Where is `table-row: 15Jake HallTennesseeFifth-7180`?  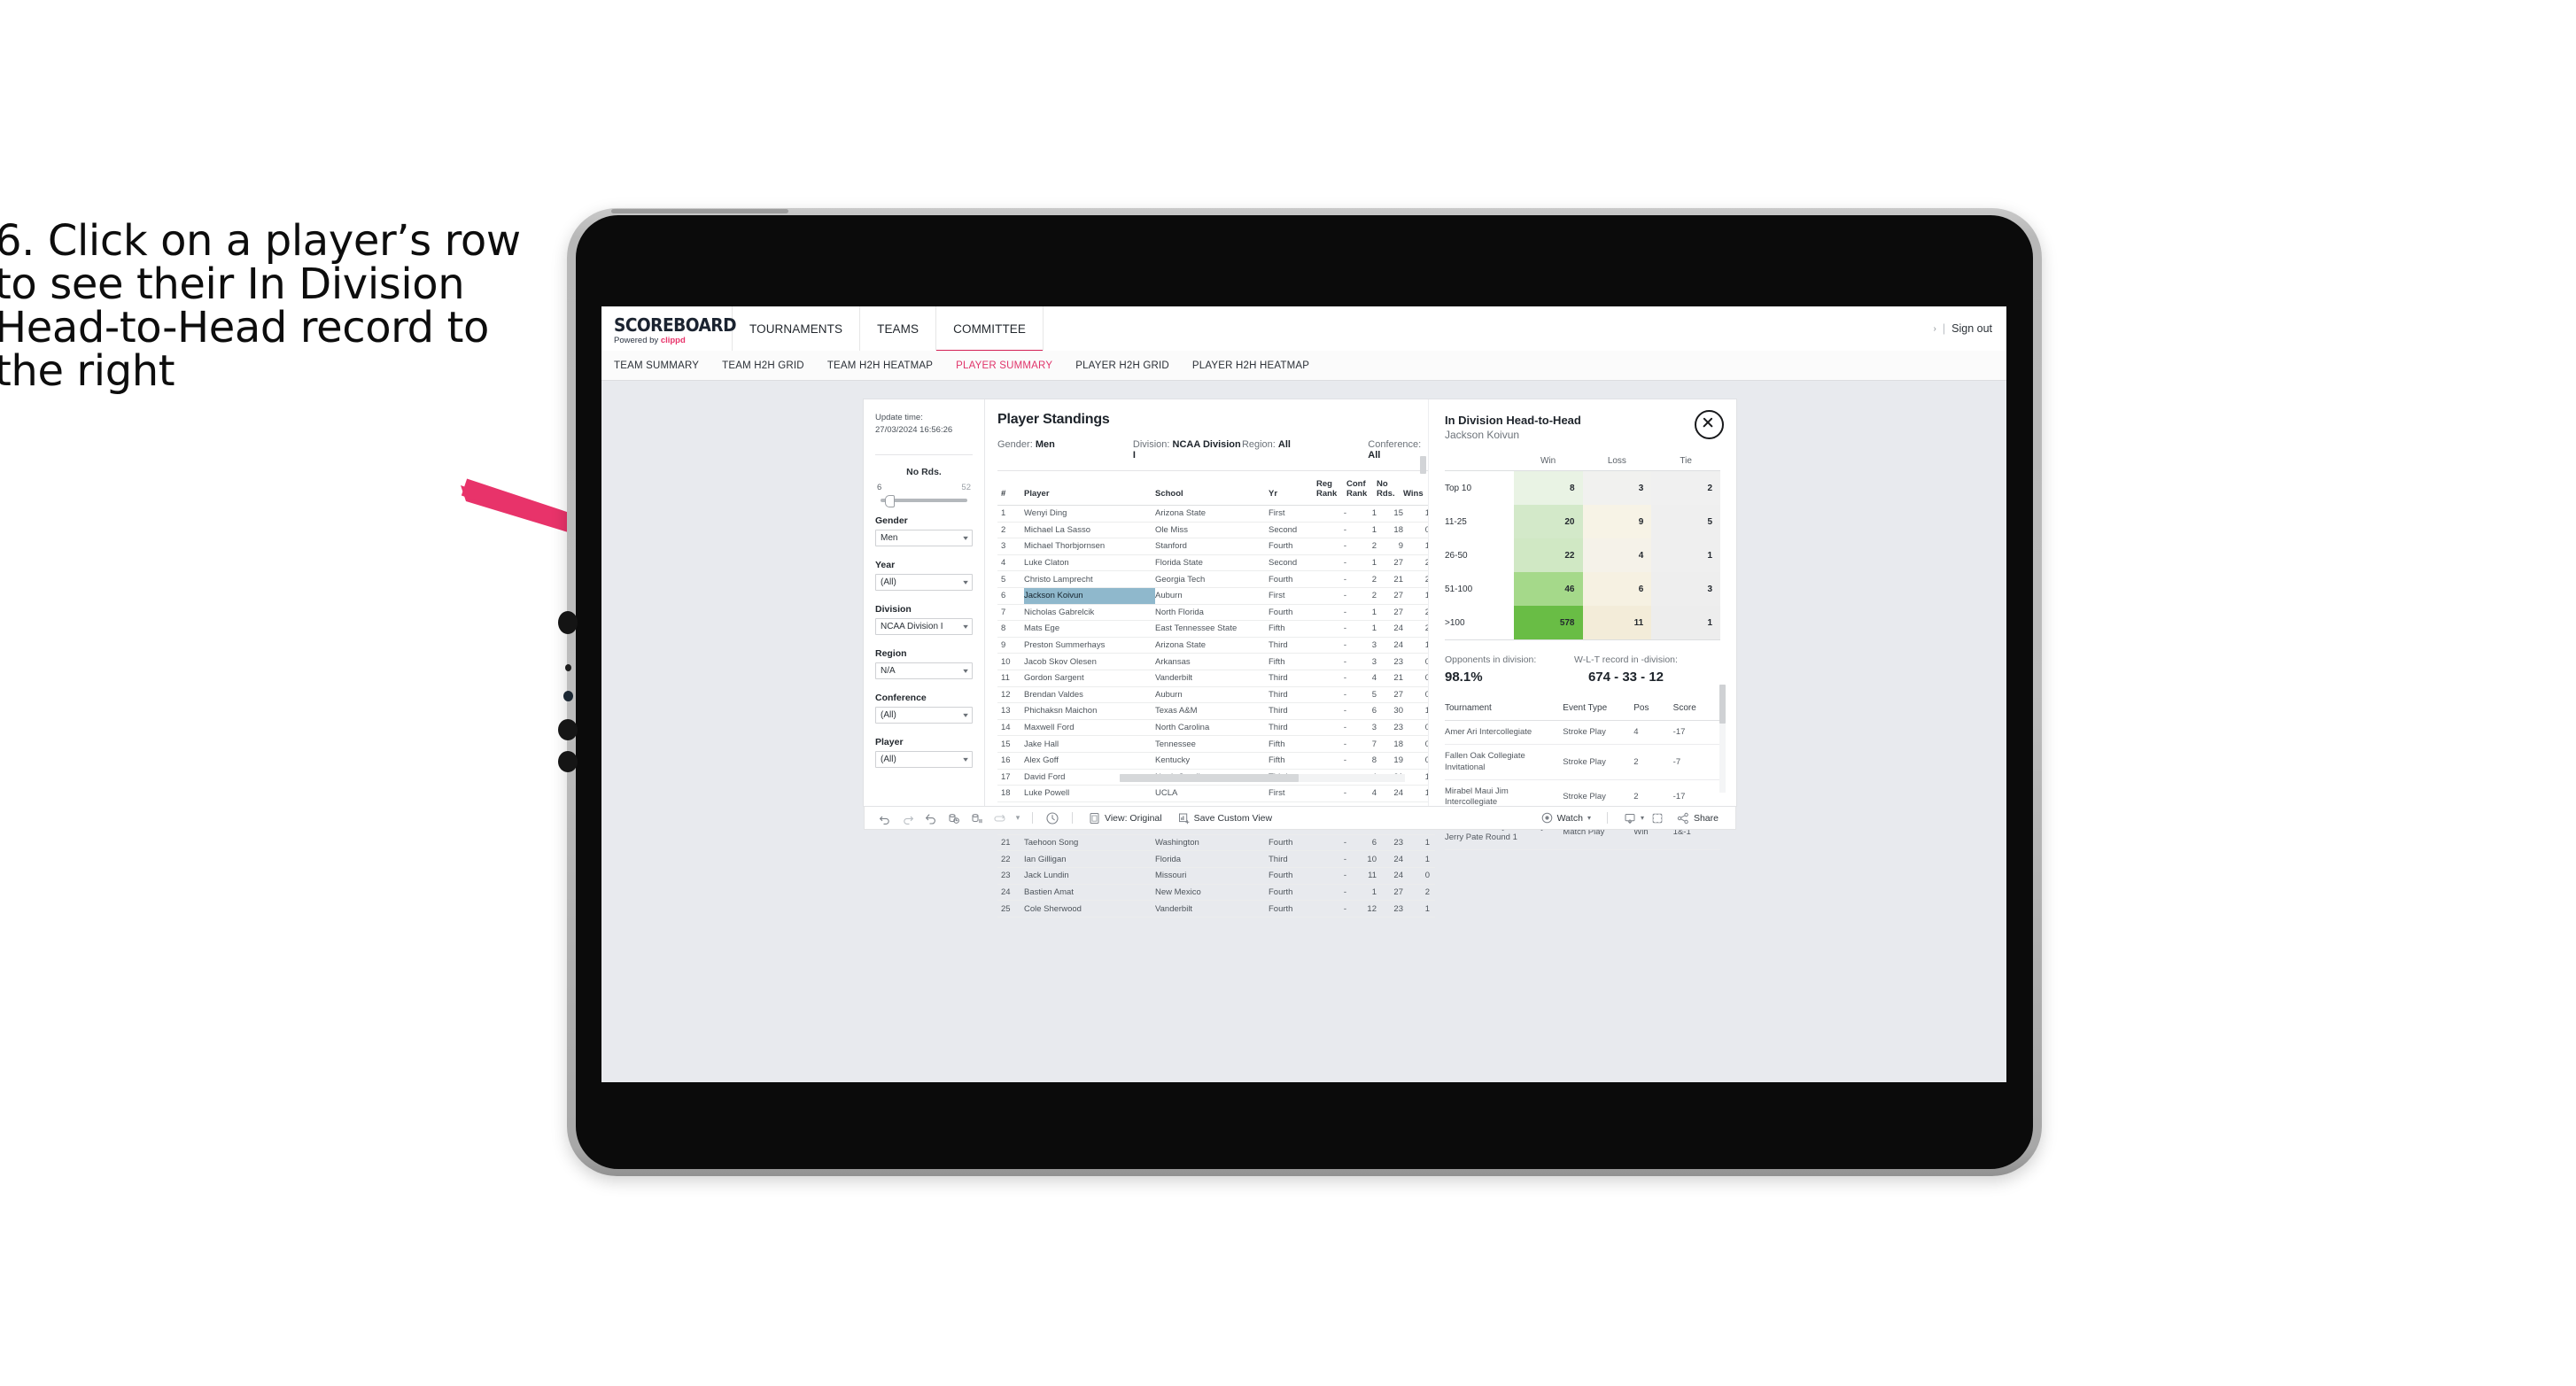 table-row: 15Jake HallTennesseeFifth-7180 is located at coordinates (1216, 744).